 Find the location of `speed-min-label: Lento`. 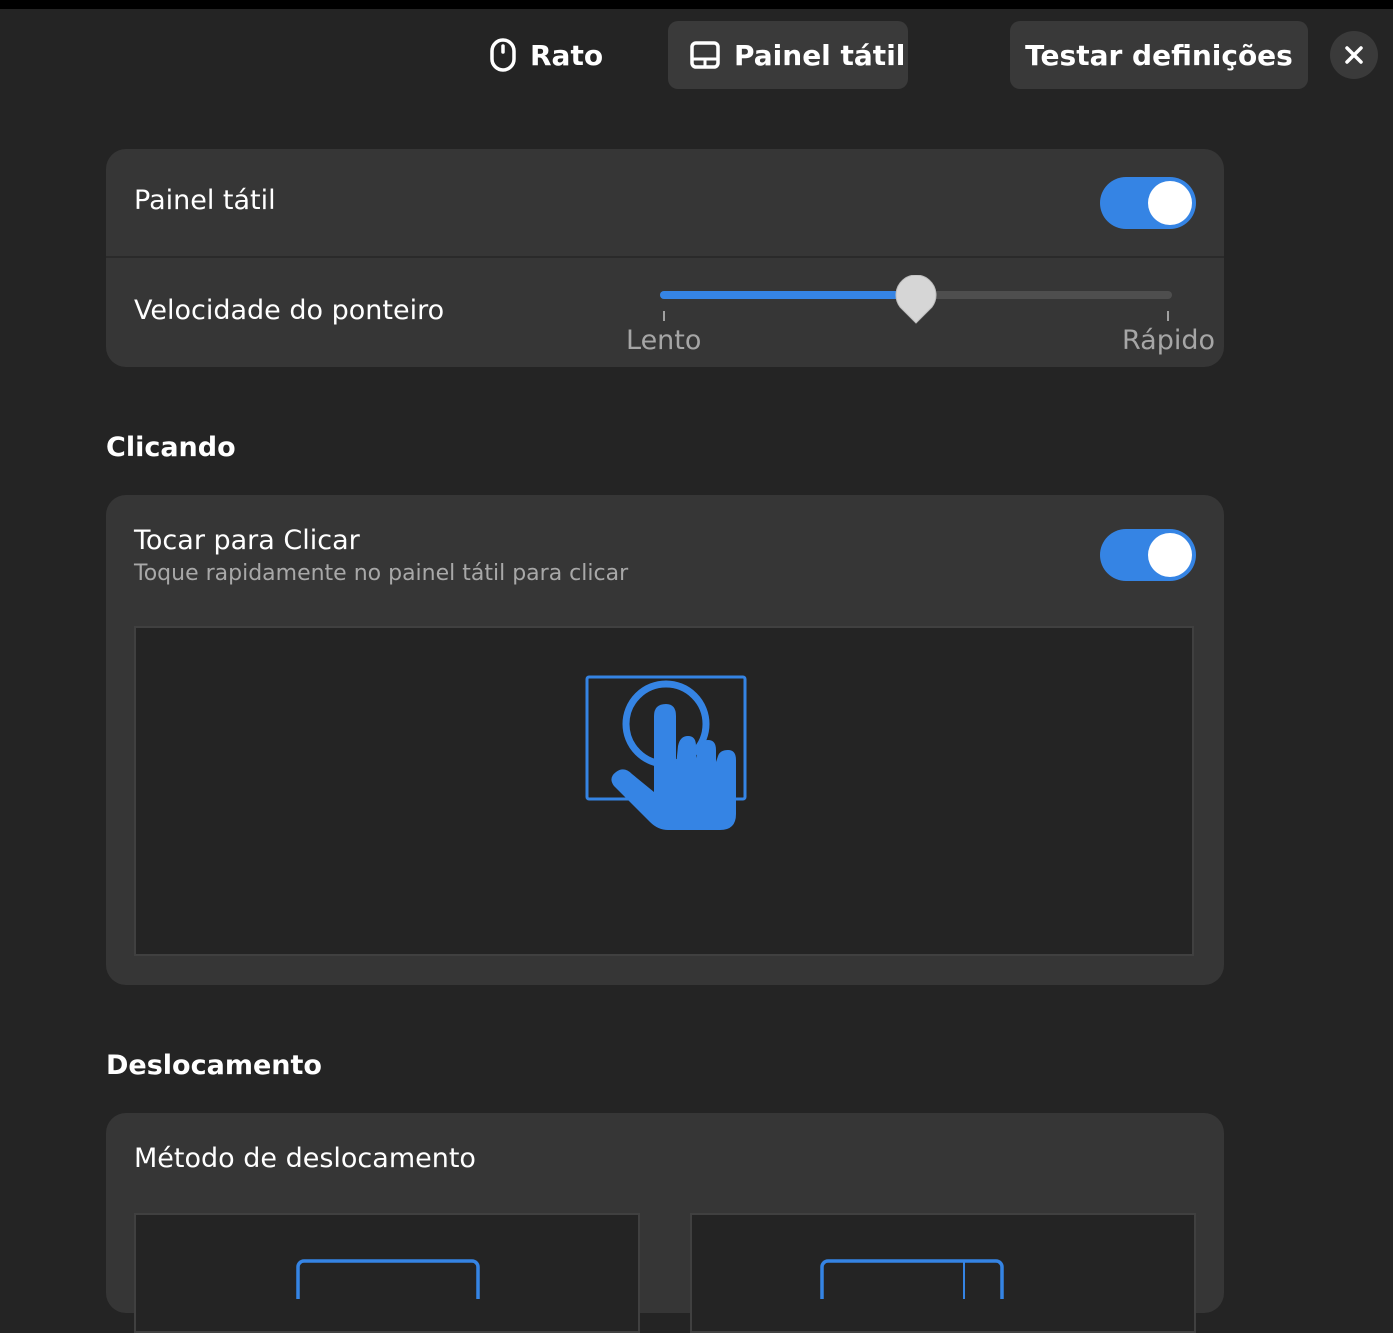

speed-min-label: Lento is located at coordinates (664, 340).